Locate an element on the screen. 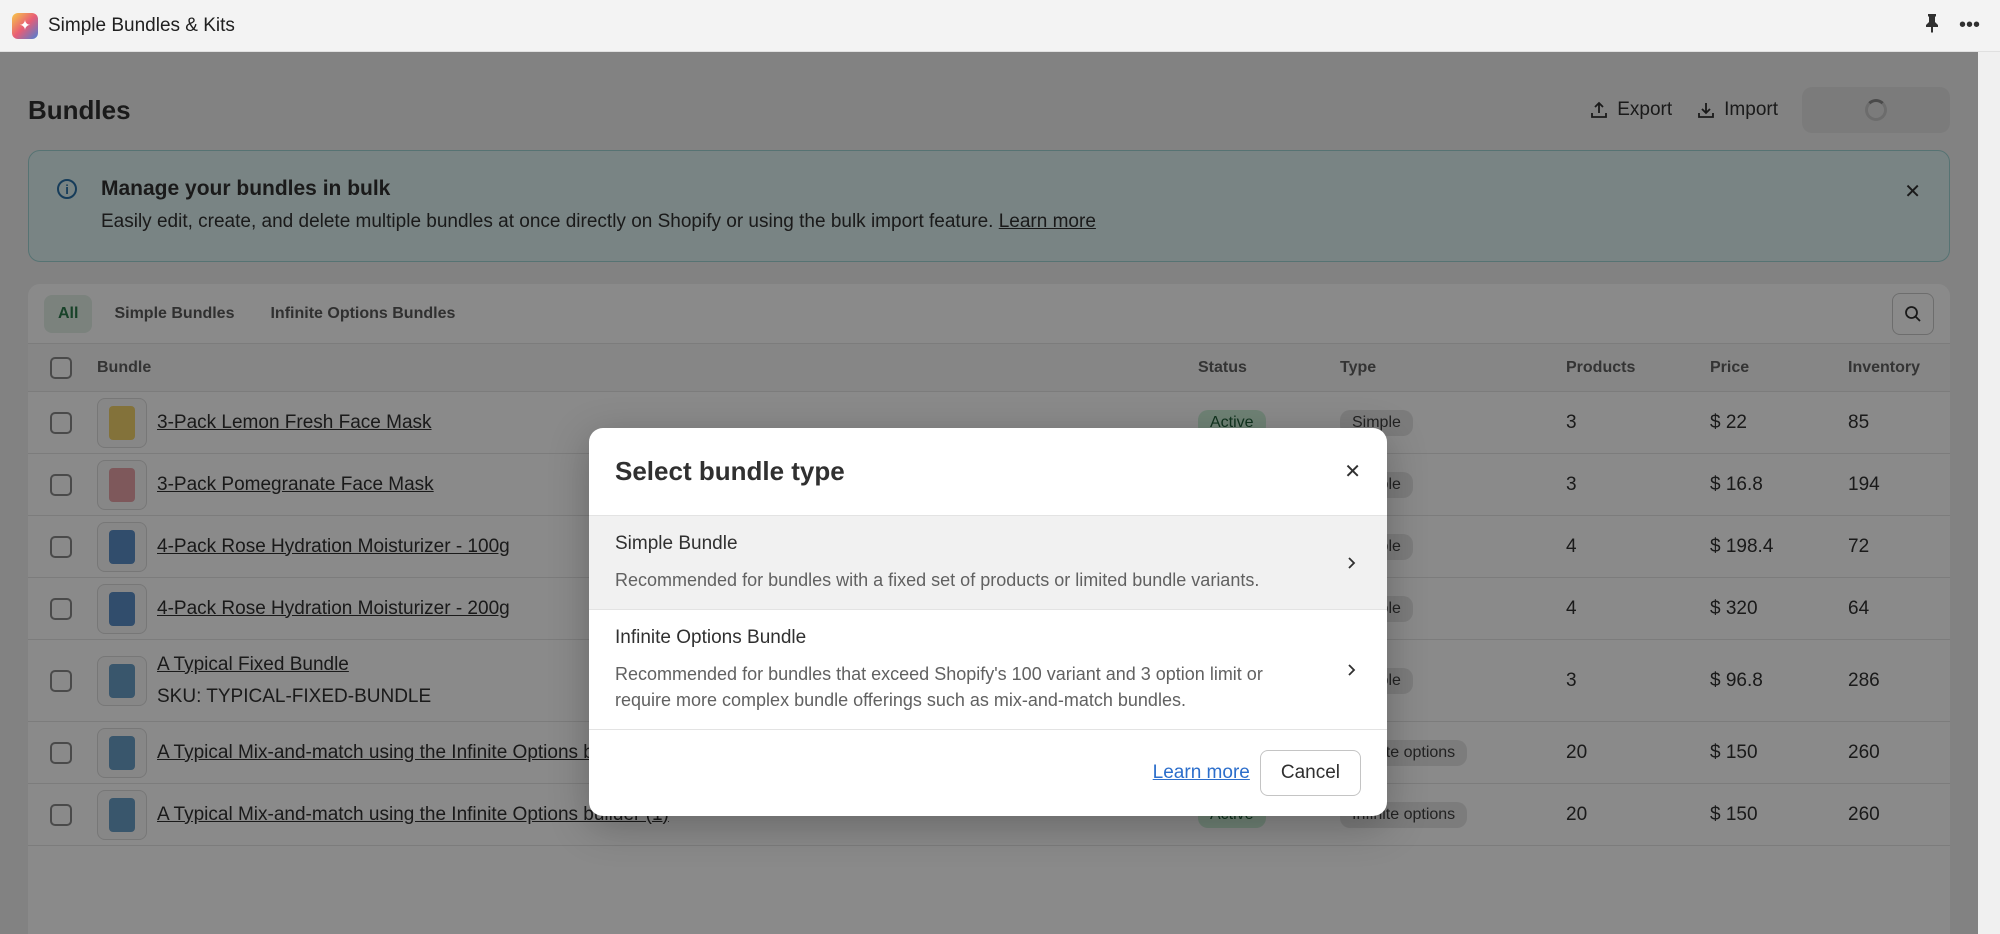 The width and height of the screenshot is (2000, 934). app-title: Simple Bundles & Kits is located at coordinates (141, 25).